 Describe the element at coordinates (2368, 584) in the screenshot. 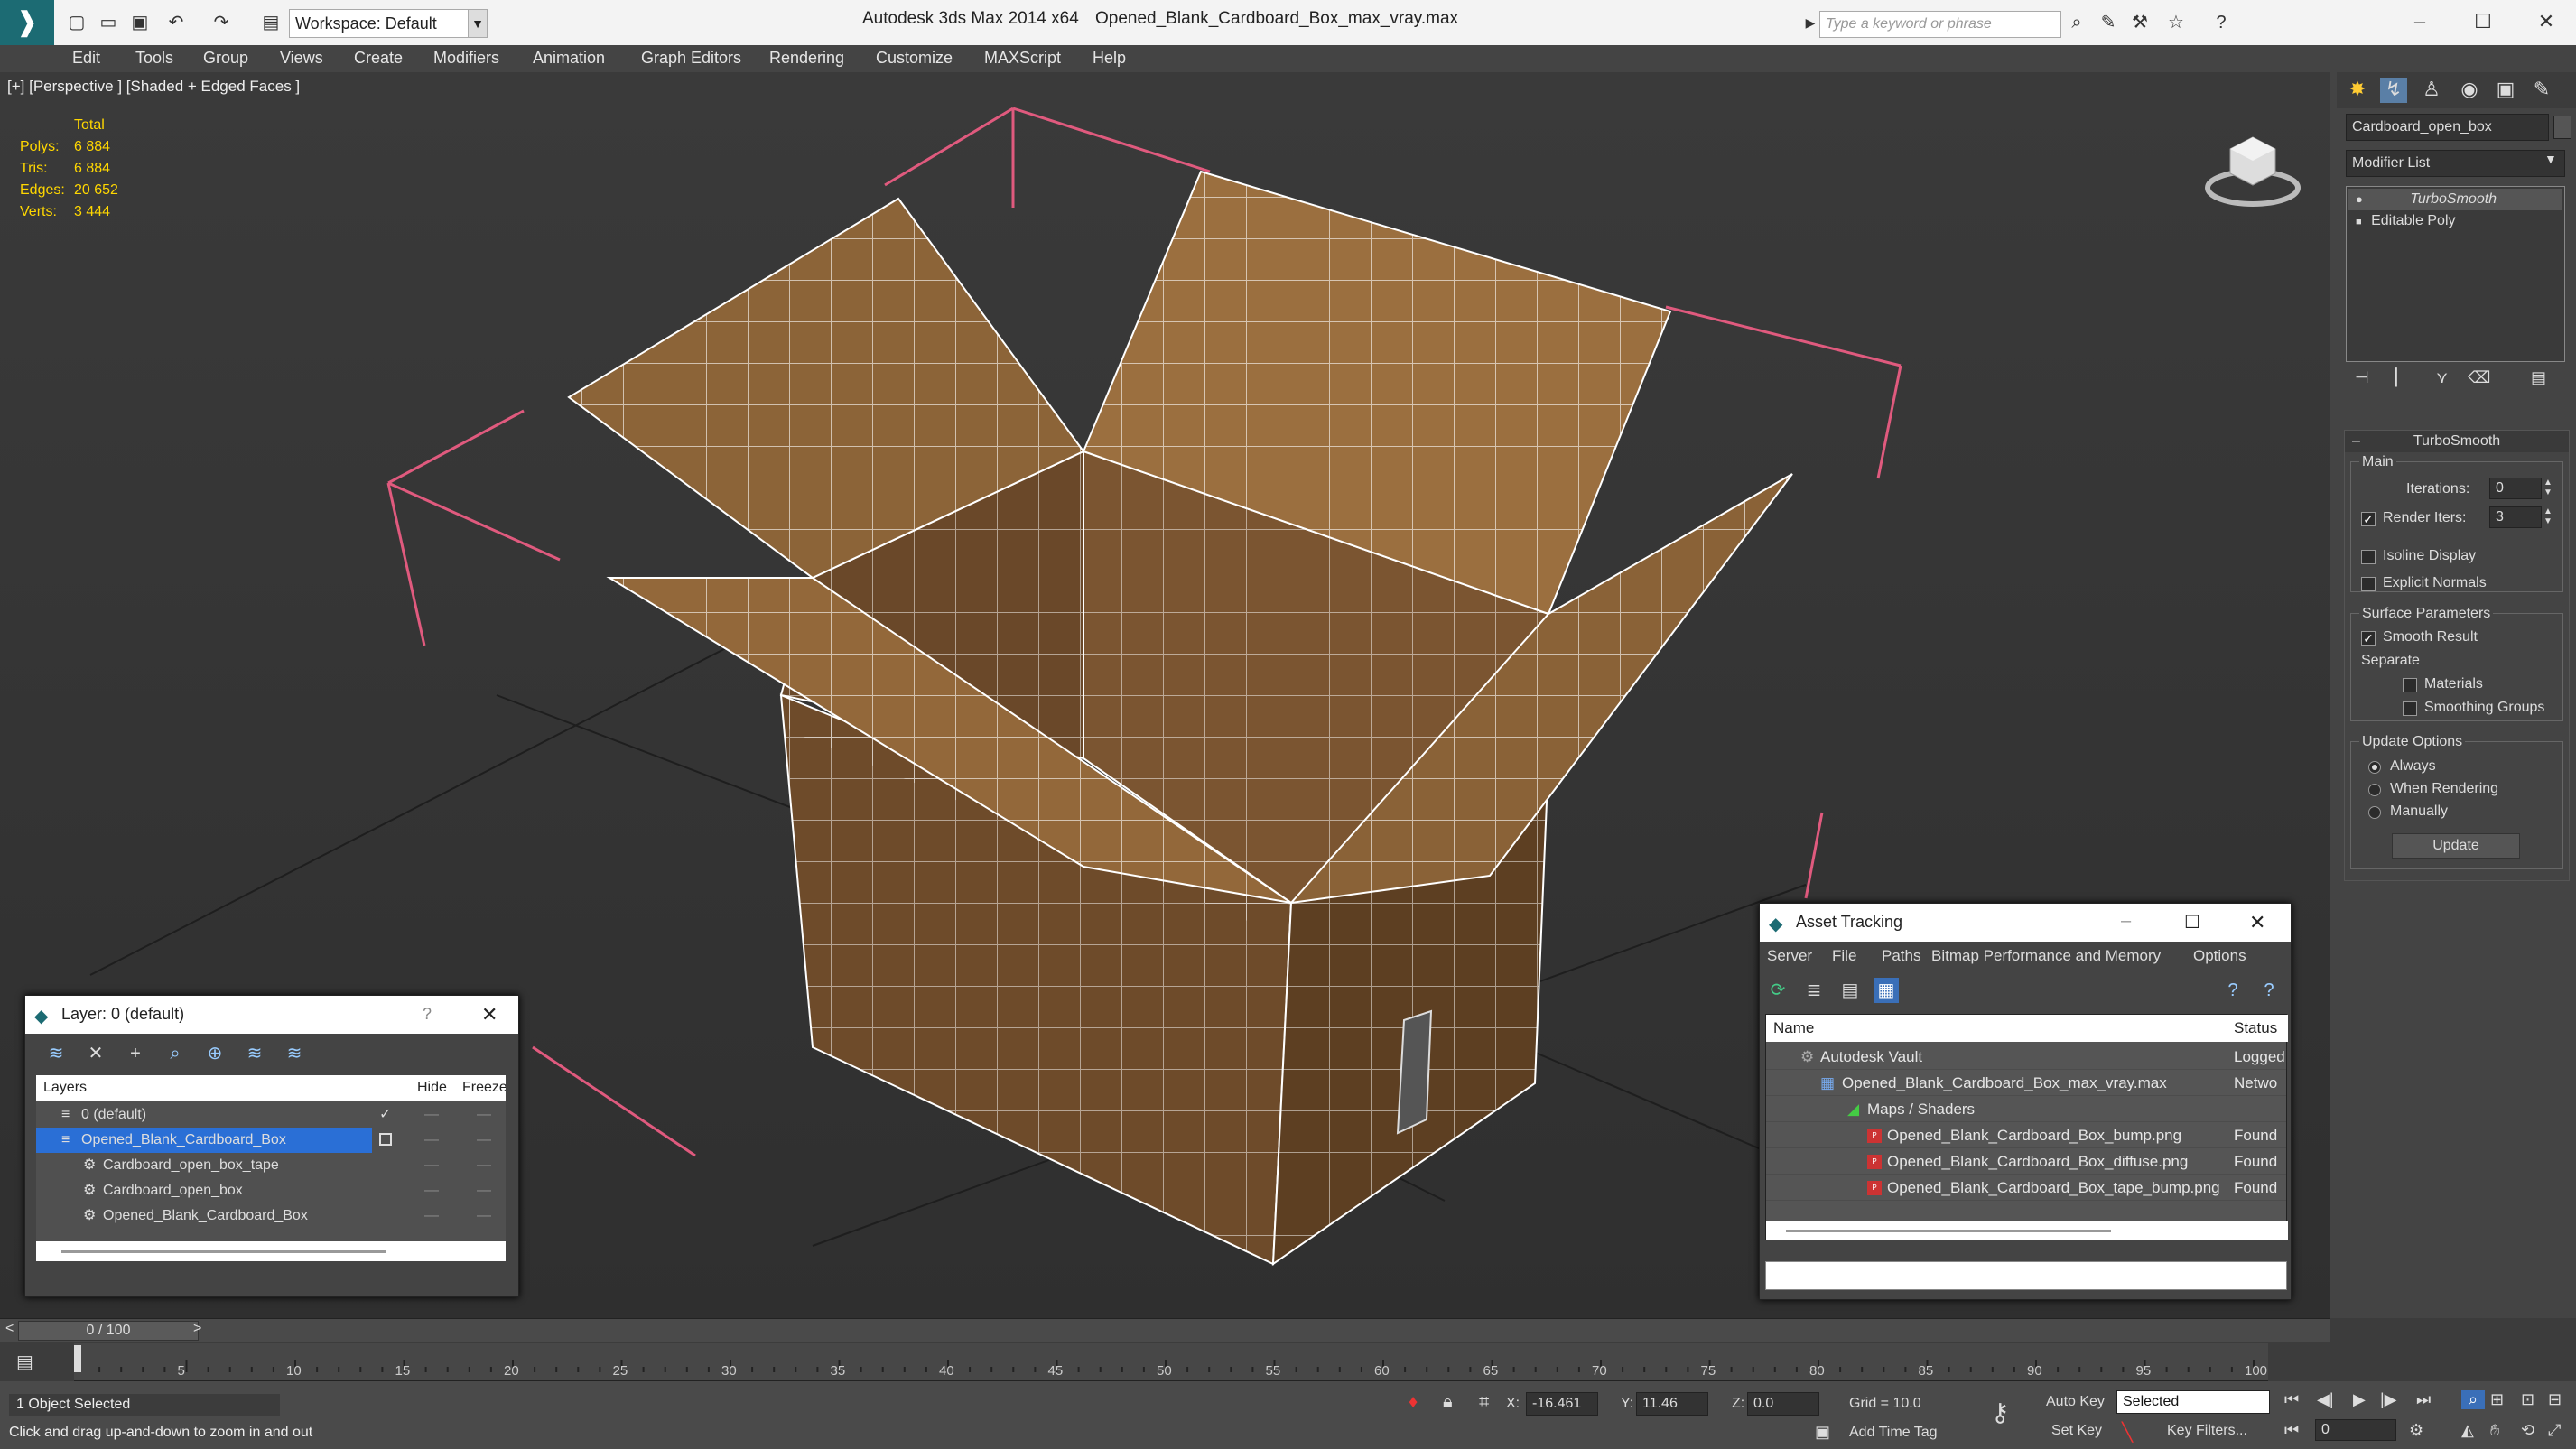

I see `explicit-normals-checkbox` at that location.